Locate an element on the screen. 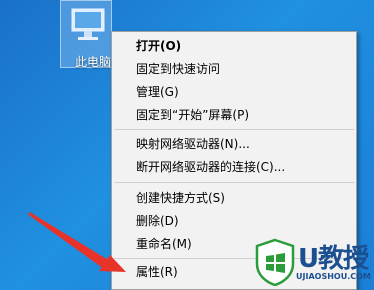 This screenshot has width=374, height=290. shield-logo-icon is located at coordinates (275, 262).